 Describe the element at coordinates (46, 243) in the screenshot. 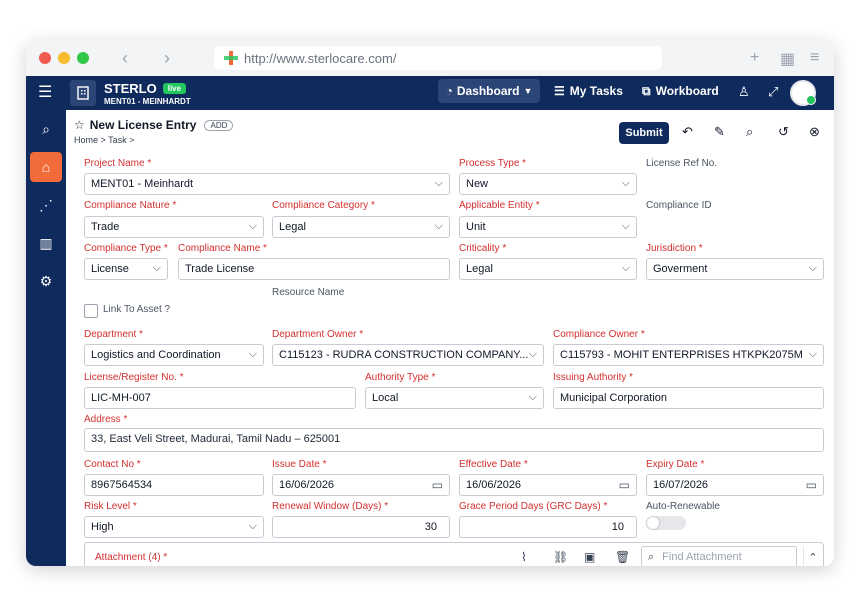

I see `sidebar-library-icon: ▥` at that location.